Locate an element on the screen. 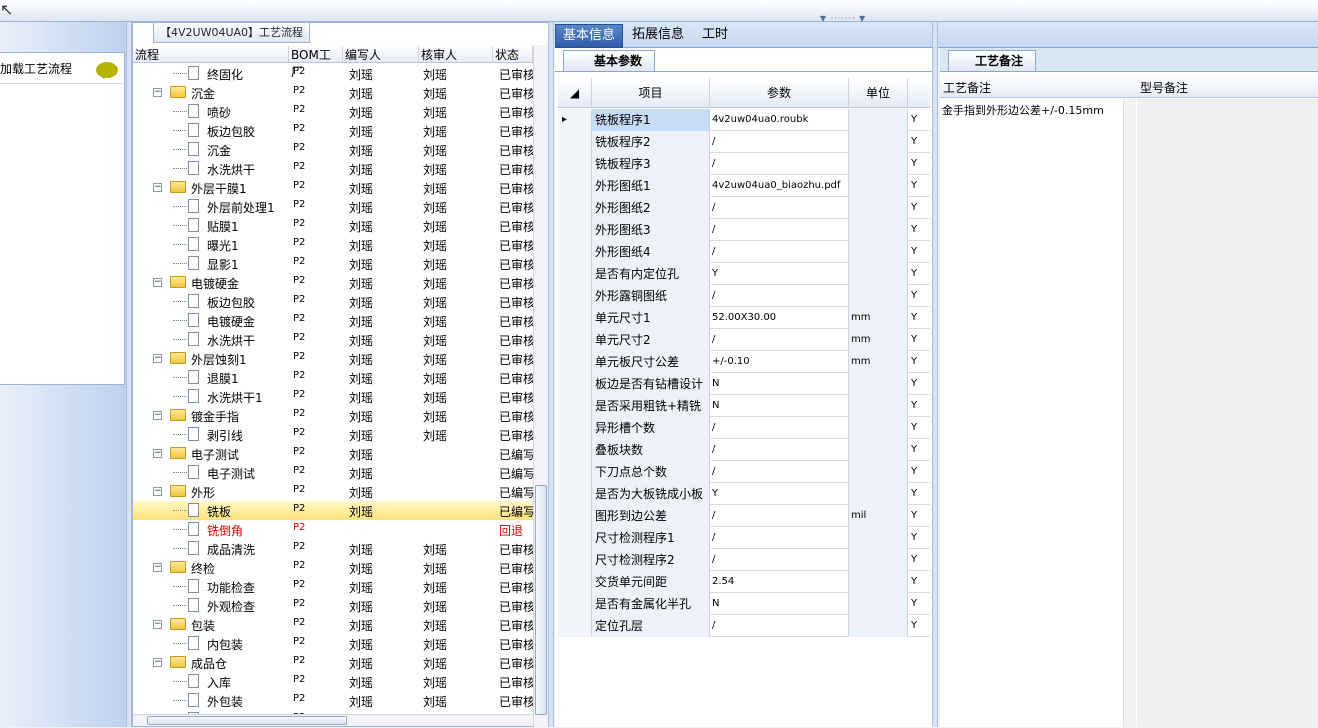  param-row: 铣板程序2/ Y is located at coordinates (744, 142).